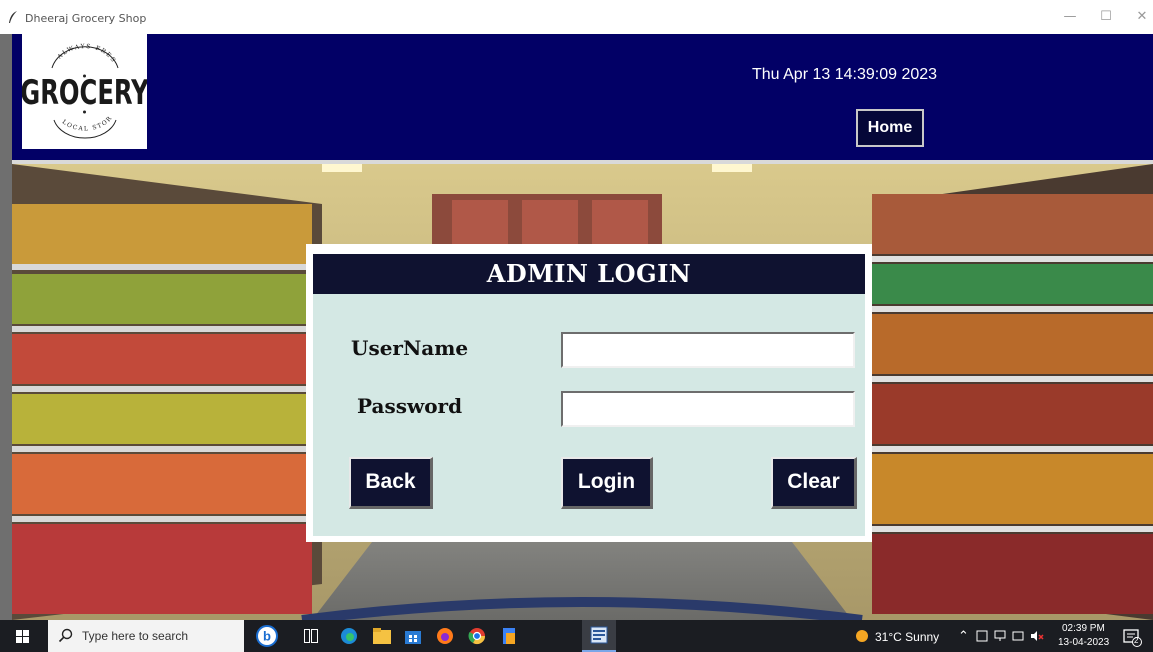  I want to click on username-label: UserName, so click(410, 348).